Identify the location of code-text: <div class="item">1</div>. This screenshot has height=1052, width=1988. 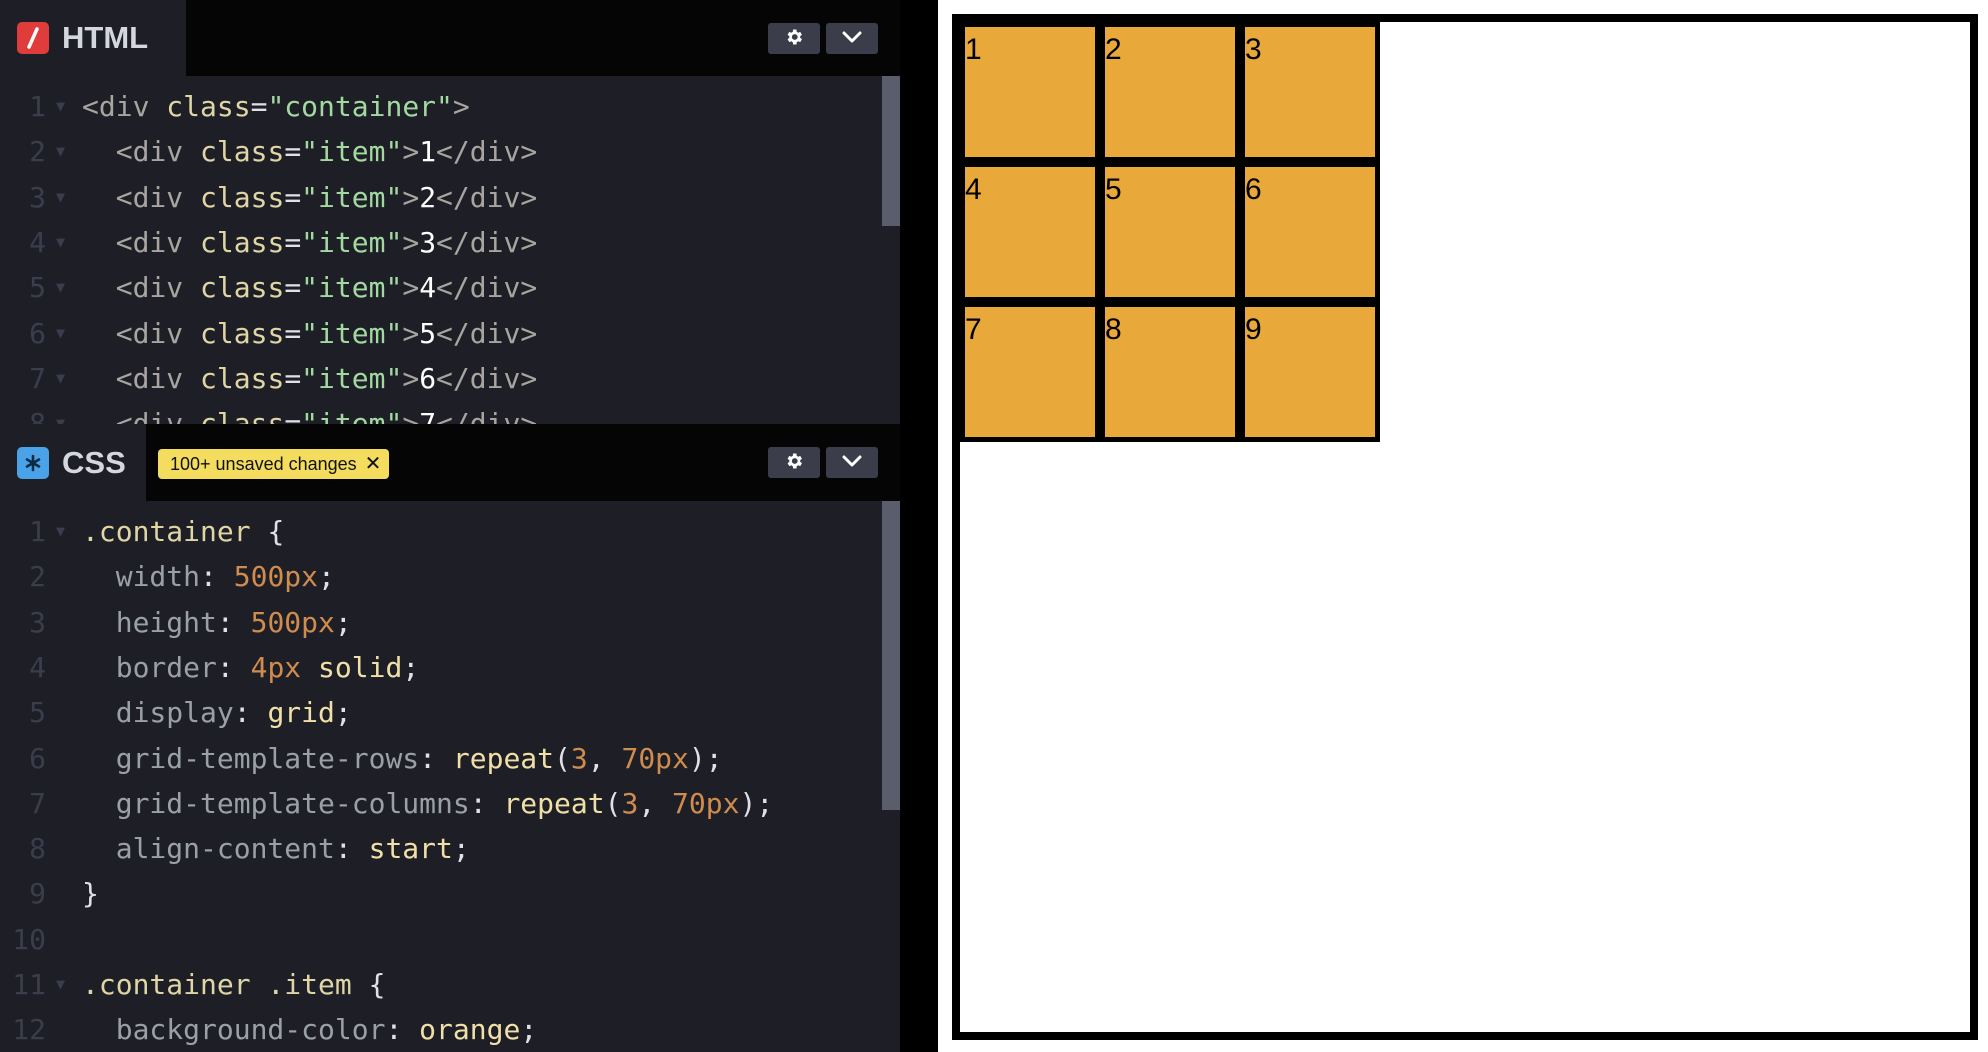
(326, 152).